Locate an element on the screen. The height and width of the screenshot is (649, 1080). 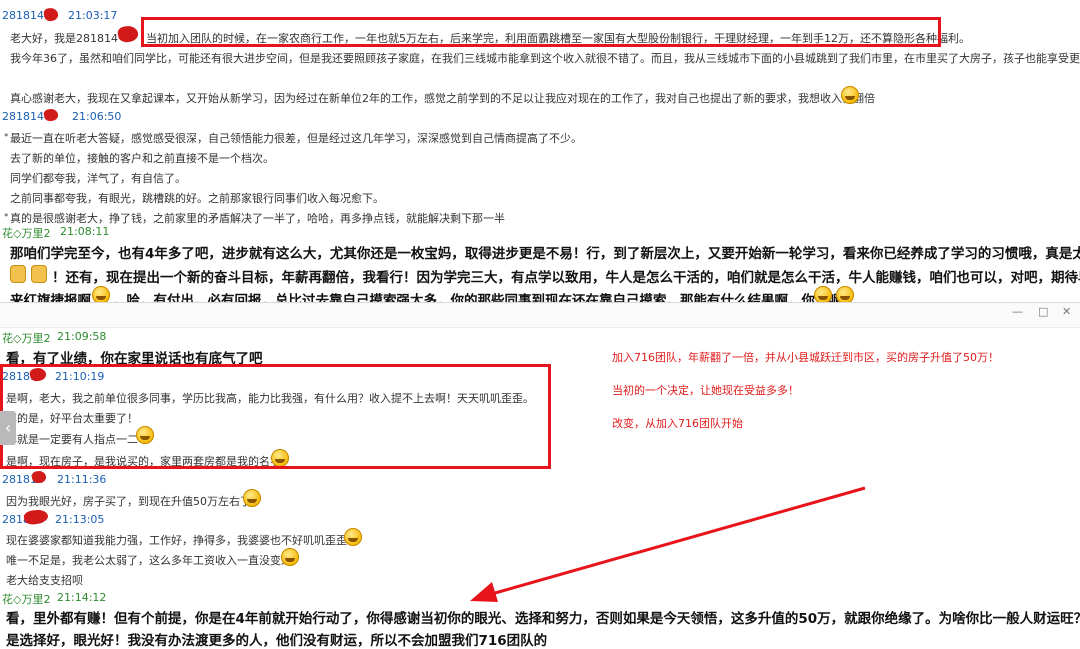
message-time: 21:08:11 is located at coordinates (85, 231).